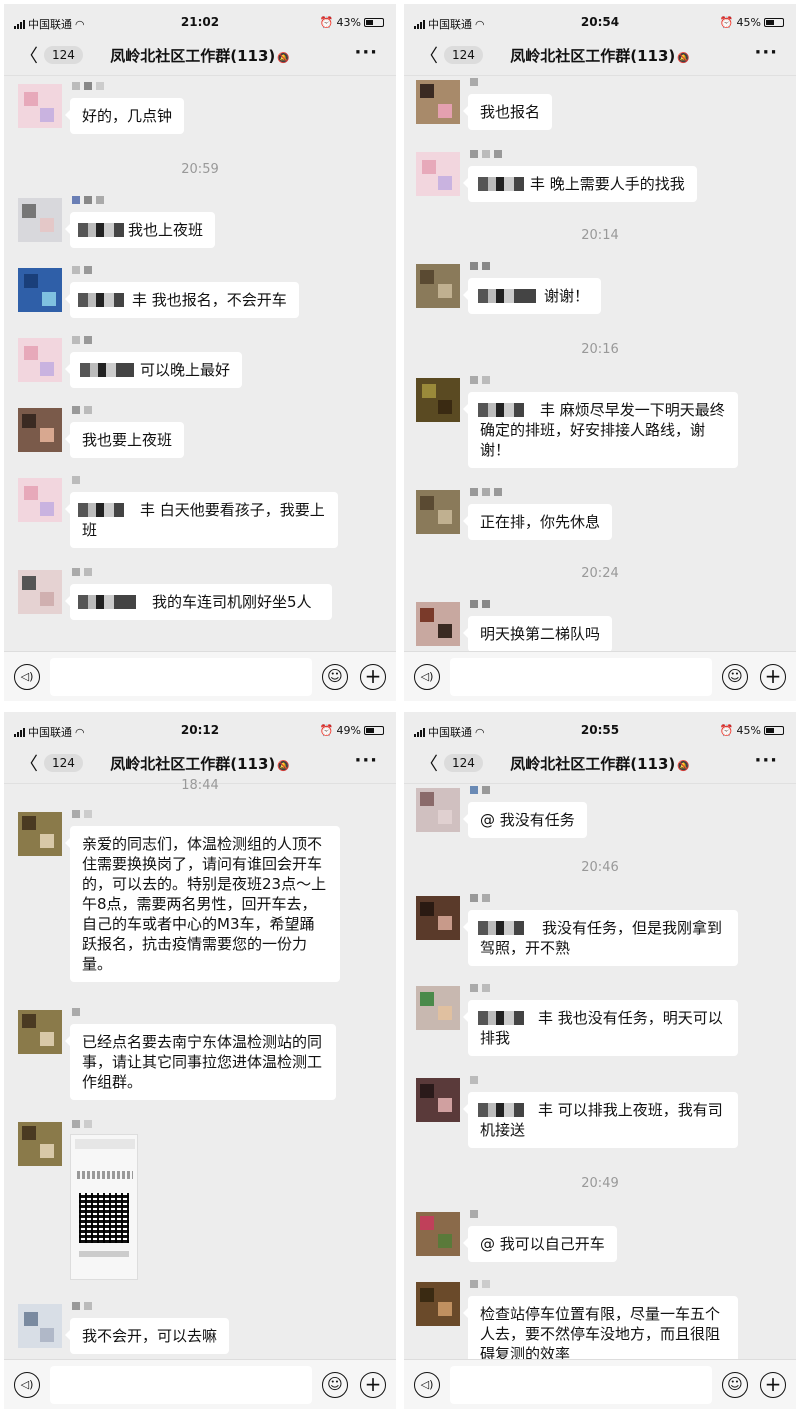 The image size is (800, 1421). I want to click on message-text: 我的车连司机刚好坐5人, so click(232, 602).